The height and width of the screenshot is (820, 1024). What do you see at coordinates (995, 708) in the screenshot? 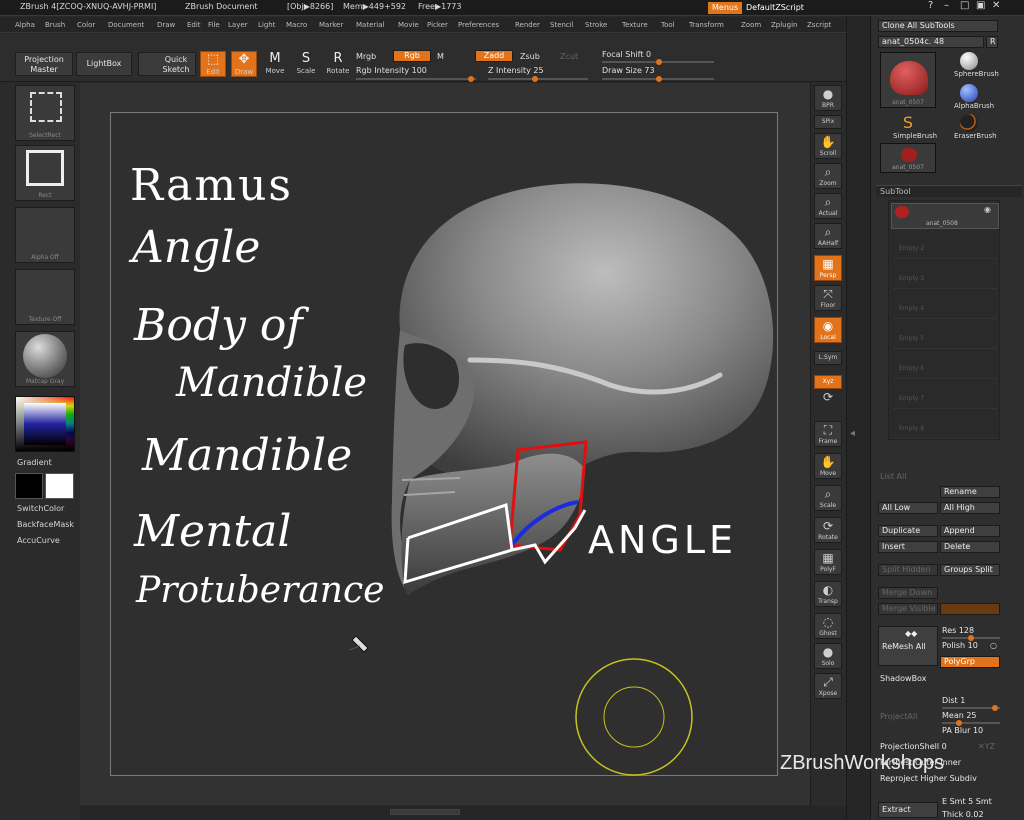
I see `dist-handle` at bounding box center [995, 708].